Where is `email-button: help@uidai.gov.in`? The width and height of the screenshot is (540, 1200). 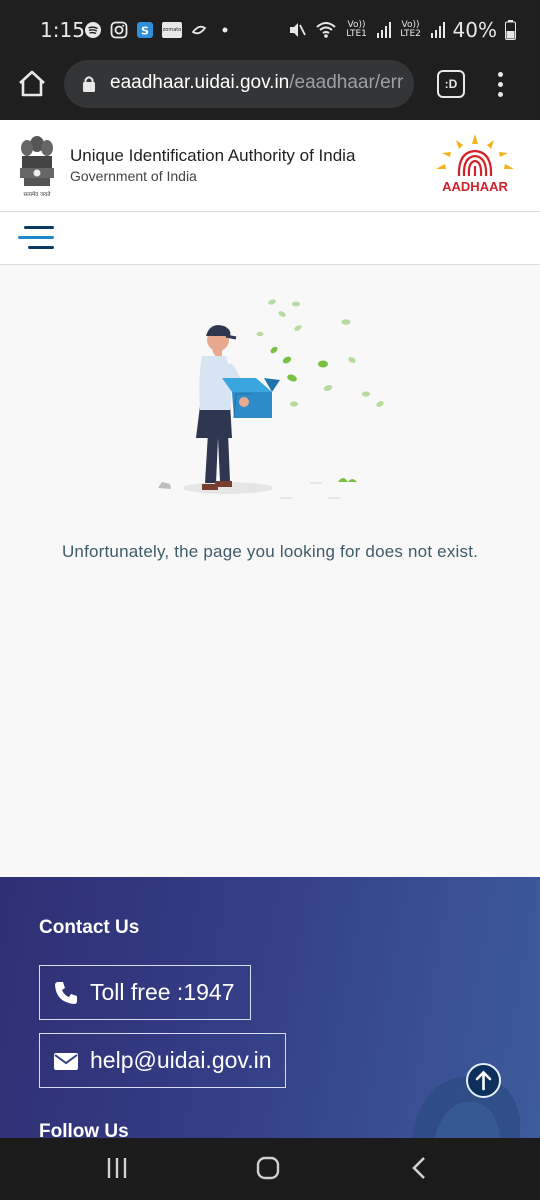
email-button: help@uidai.gov.in is located at coordinates (162, 1060).